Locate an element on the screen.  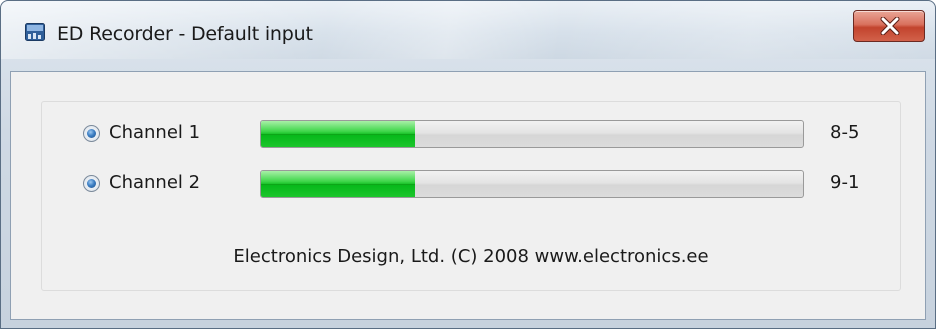
channel-2-label: Channel 2 is located at coordinates (155, 182).